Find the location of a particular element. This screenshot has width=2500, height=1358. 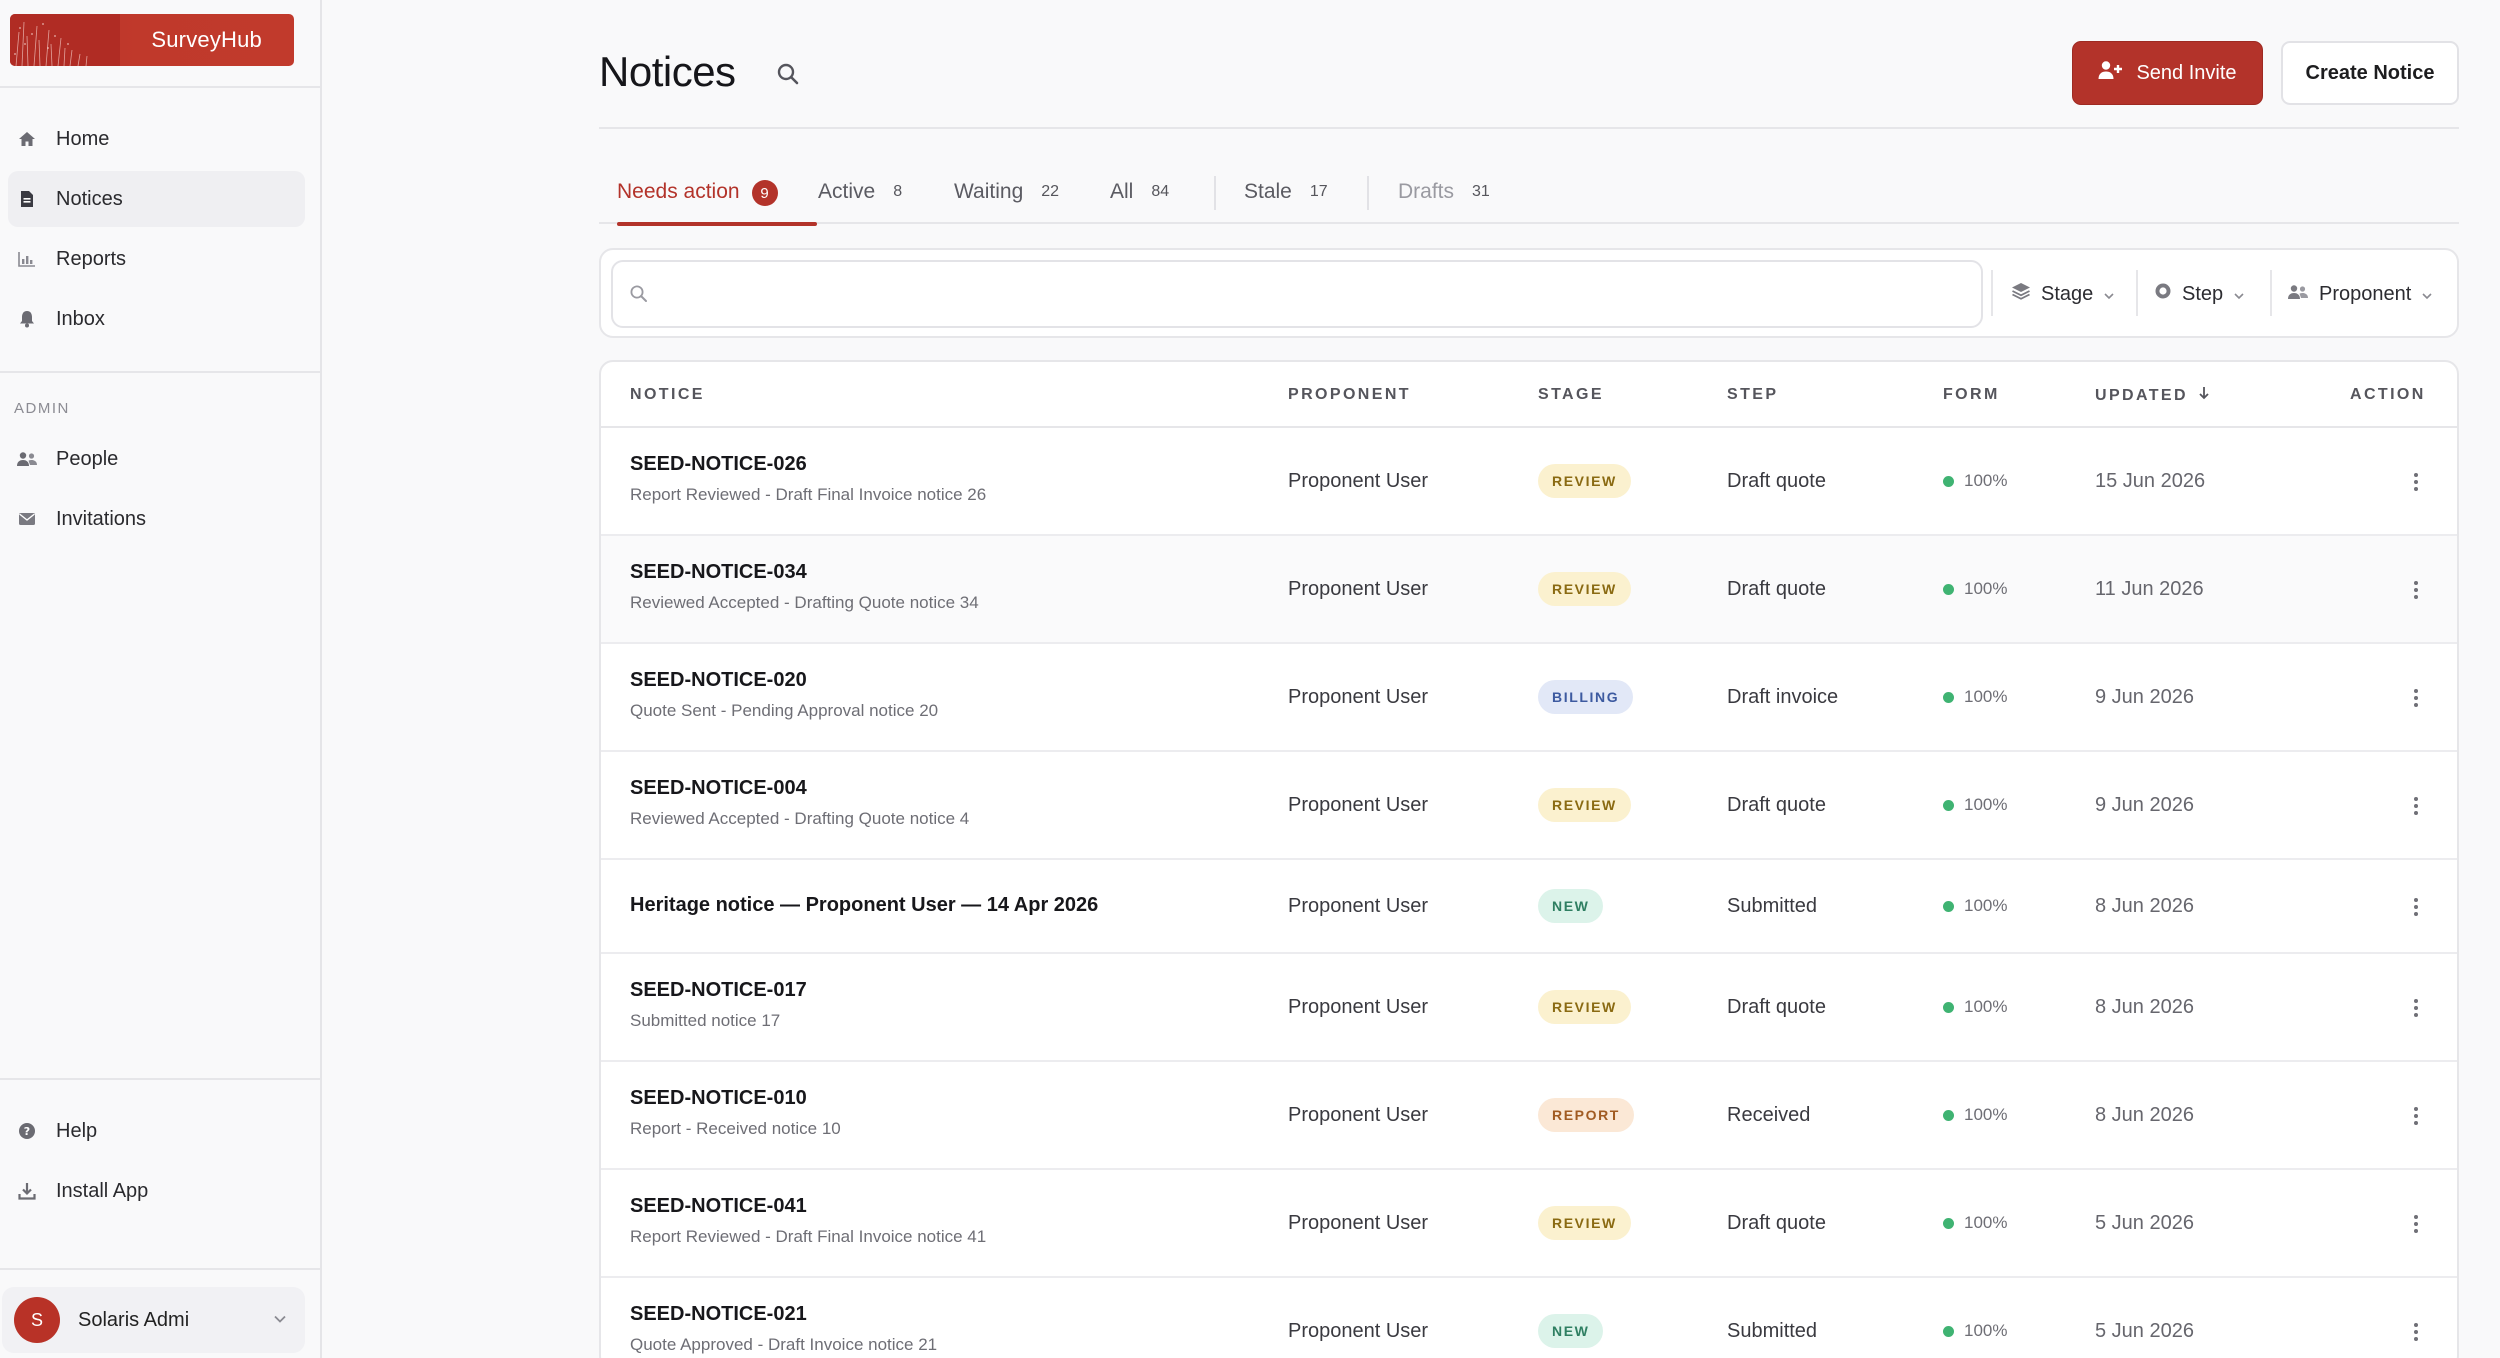

proponent-filter: Proponent is located at coordinates (2360, 294).